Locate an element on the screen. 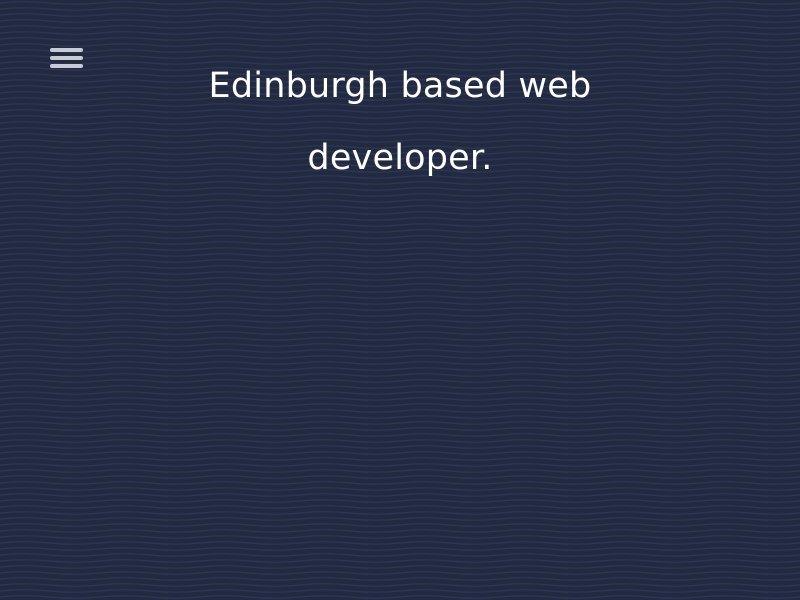 This screenshot has width=800, height=600. hamburger-menu-icon is located at coordinates (66, 58).